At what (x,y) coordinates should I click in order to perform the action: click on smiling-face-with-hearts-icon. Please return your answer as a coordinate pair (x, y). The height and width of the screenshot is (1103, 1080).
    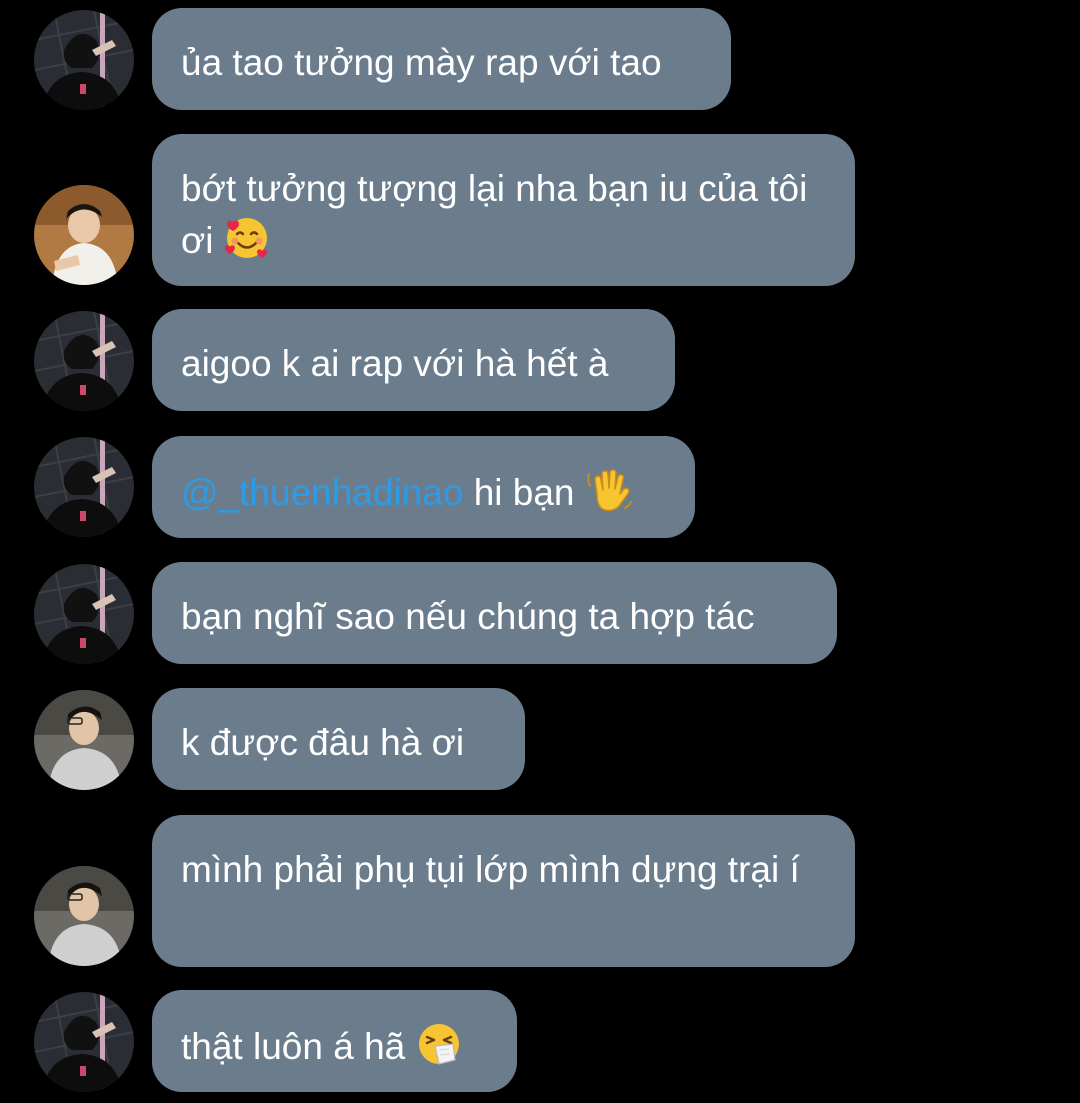
    Looking at the image, I should click on (247, 238).